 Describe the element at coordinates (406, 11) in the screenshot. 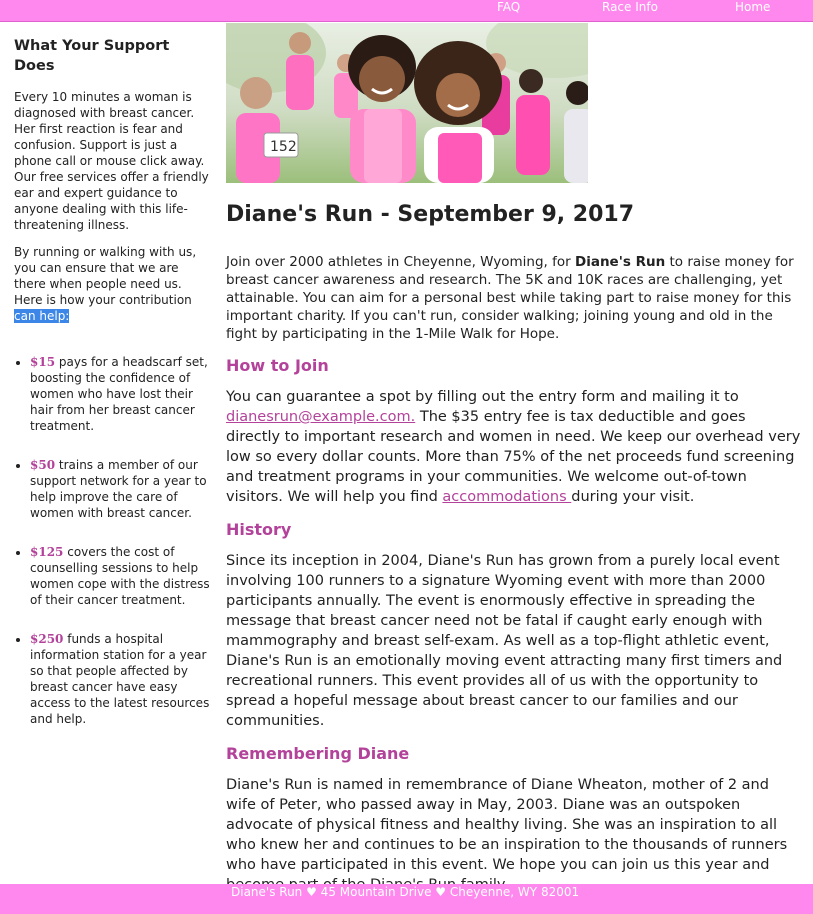

I see `top-nav-bar: FAQ Race Info Home` at that location.